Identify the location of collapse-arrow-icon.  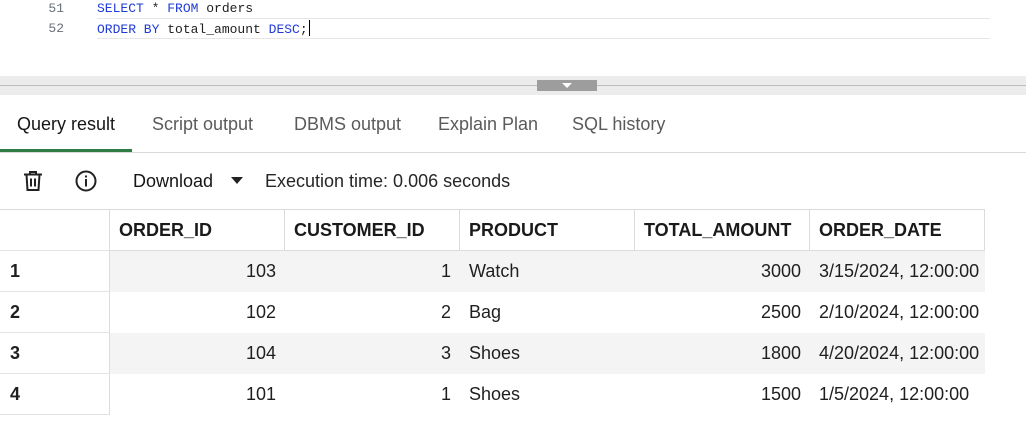
(567, 85).